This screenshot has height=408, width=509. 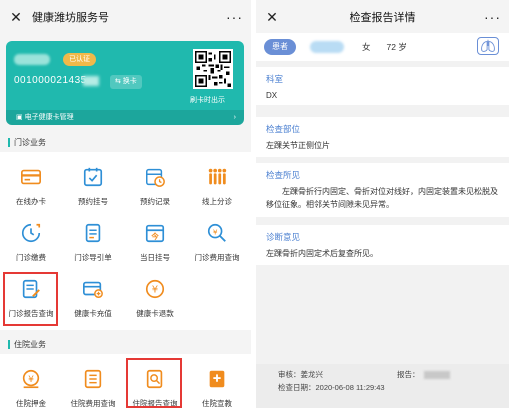 I want to click on patient-sex: 女, so click(x=366, y=47).